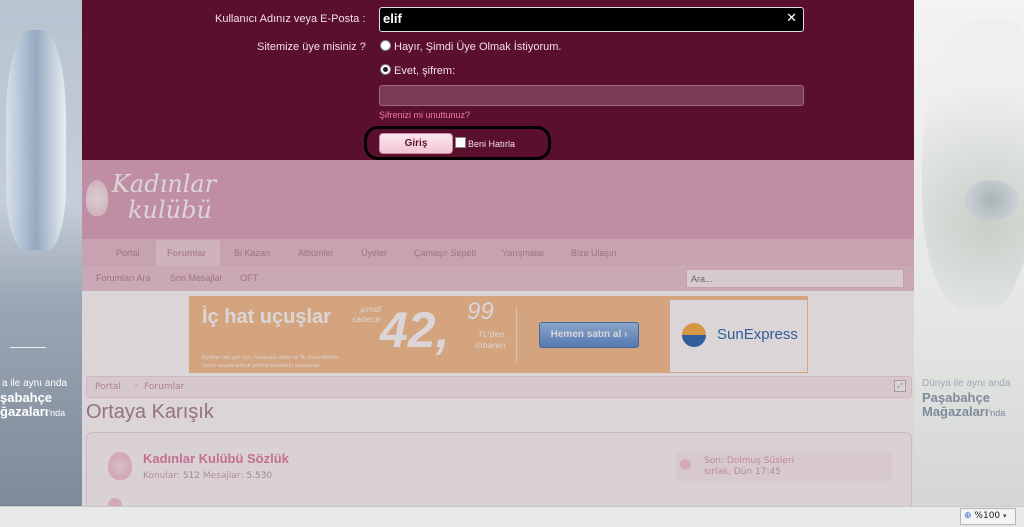 The image size is (1024, 527). Describe the element at coordinates (997, 413) in the screenshot. I see `right-ad-suffix: 'nda` at that location.